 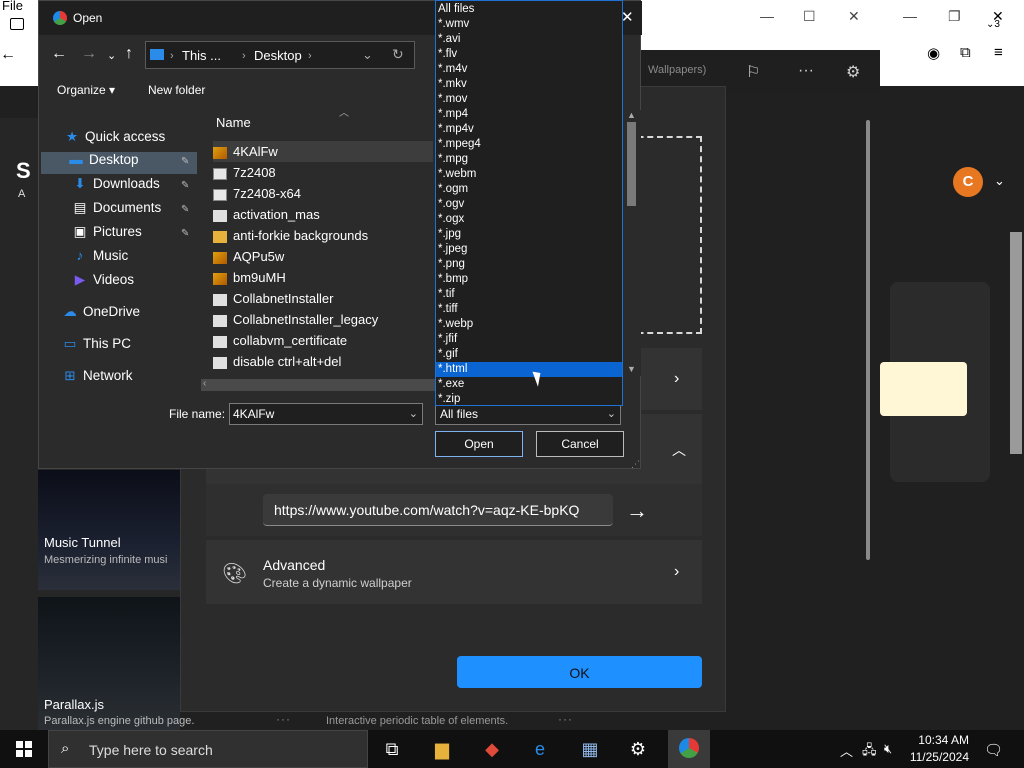 I want to click on network-app-icon: ▦, so click(x=590, y=749).